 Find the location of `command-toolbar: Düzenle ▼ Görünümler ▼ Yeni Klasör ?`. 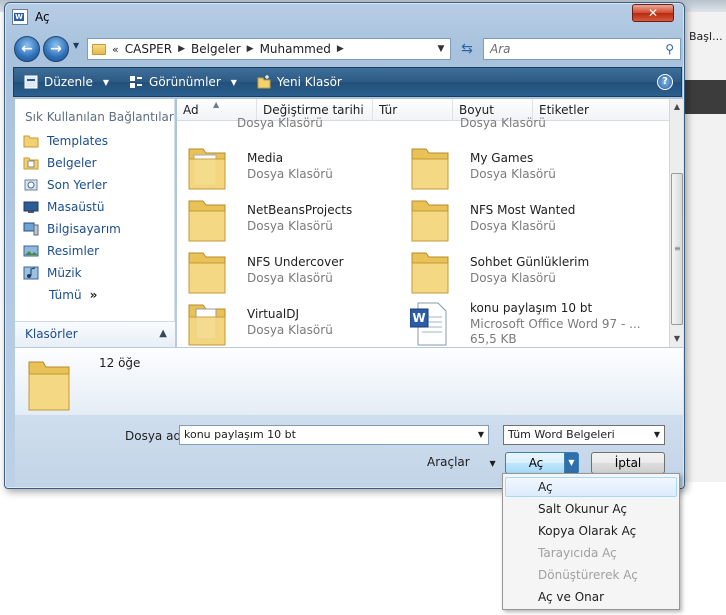

command-toolbar: Düzenle ▼ Görünümler ▼ Yeni Klasör ? is located at coordinates (347, 82).